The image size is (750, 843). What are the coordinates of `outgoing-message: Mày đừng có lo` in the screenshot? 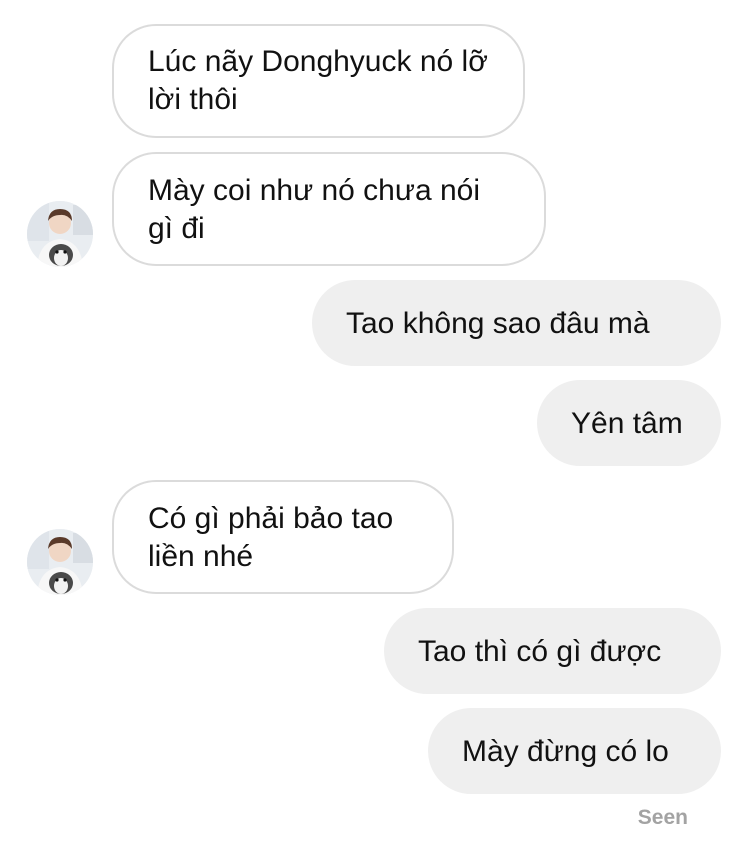 It's located at (574, 751).